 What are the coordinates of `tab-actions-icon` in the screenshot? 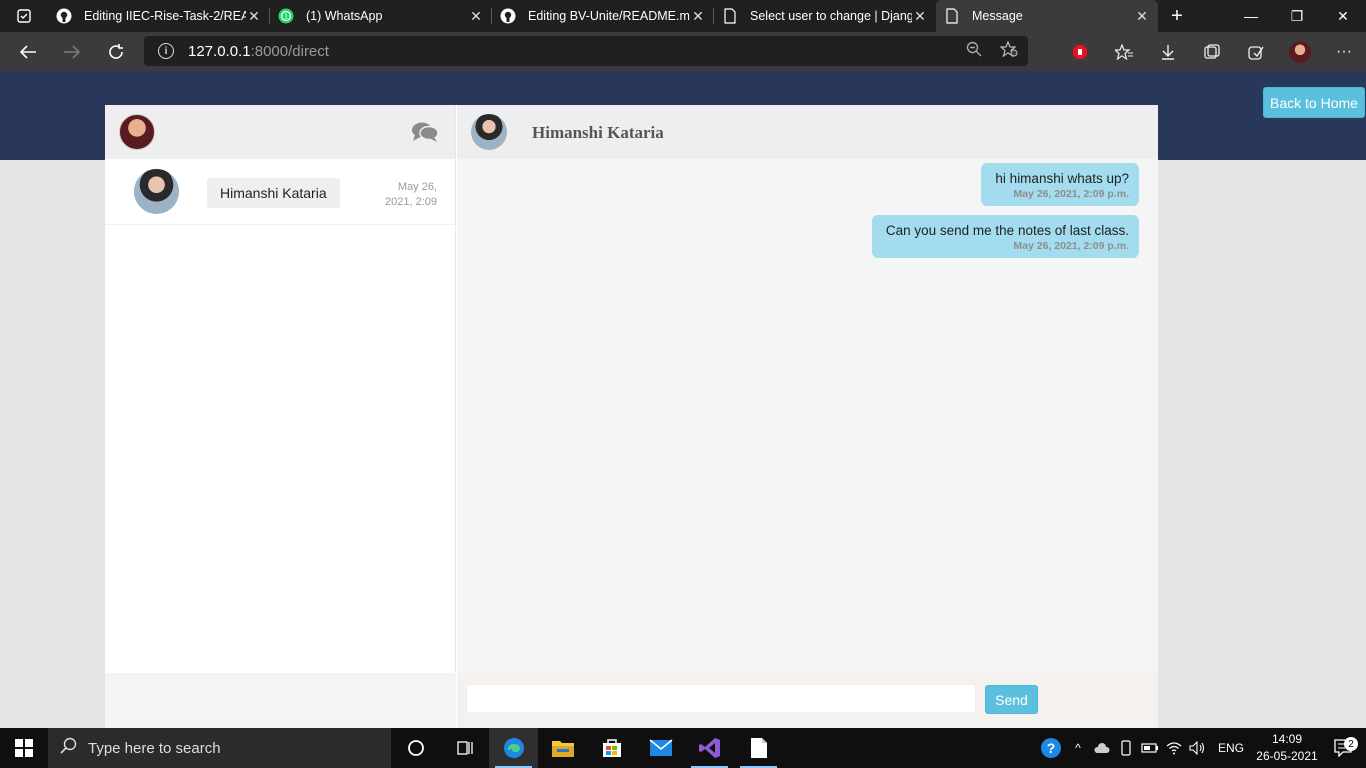 It's located at (24, 16).